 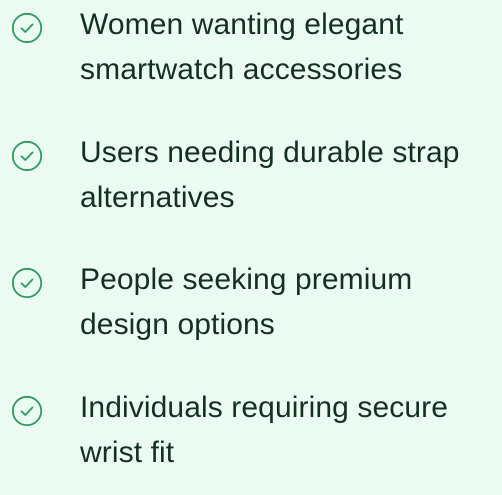 I want to click on list-item-label: Individuals requiring secure wrist fit, so click(x=264, y=430).